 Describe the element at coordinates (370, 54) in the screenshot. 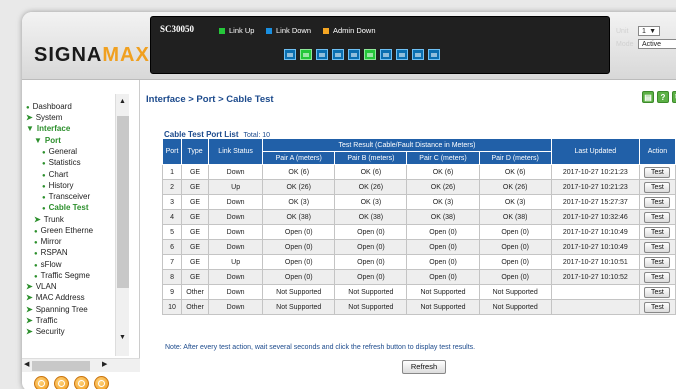

I see `port-6-icon` at that location.